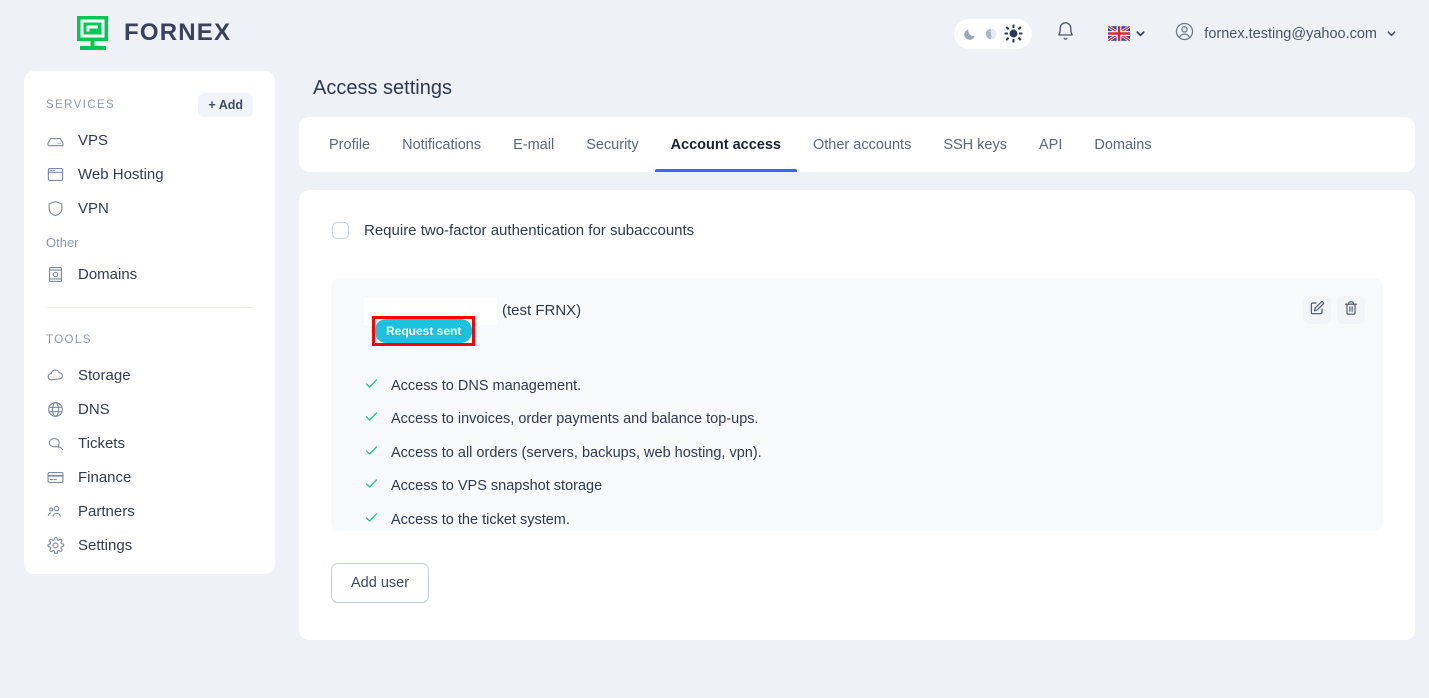 Image resolution: width=1429 pixels, height=698 pixels. I want to click on sidebar-item-dns: DNS, so click(149, 409).